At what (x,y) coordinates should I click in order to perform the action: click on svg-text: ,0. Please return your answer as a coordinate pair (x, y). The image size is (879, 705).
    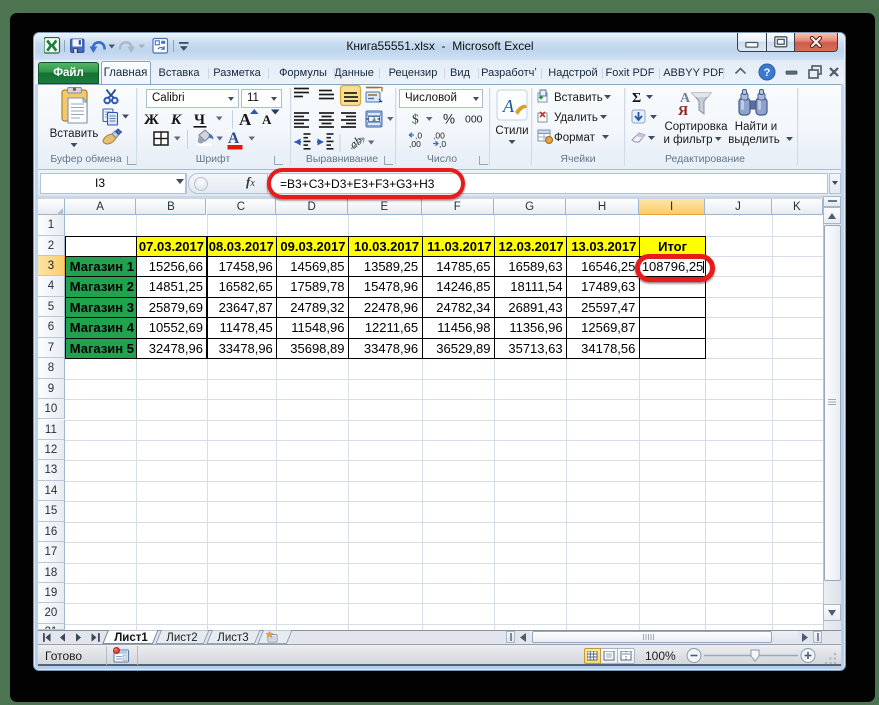
    Looking at the image, I should click on (442, 144).